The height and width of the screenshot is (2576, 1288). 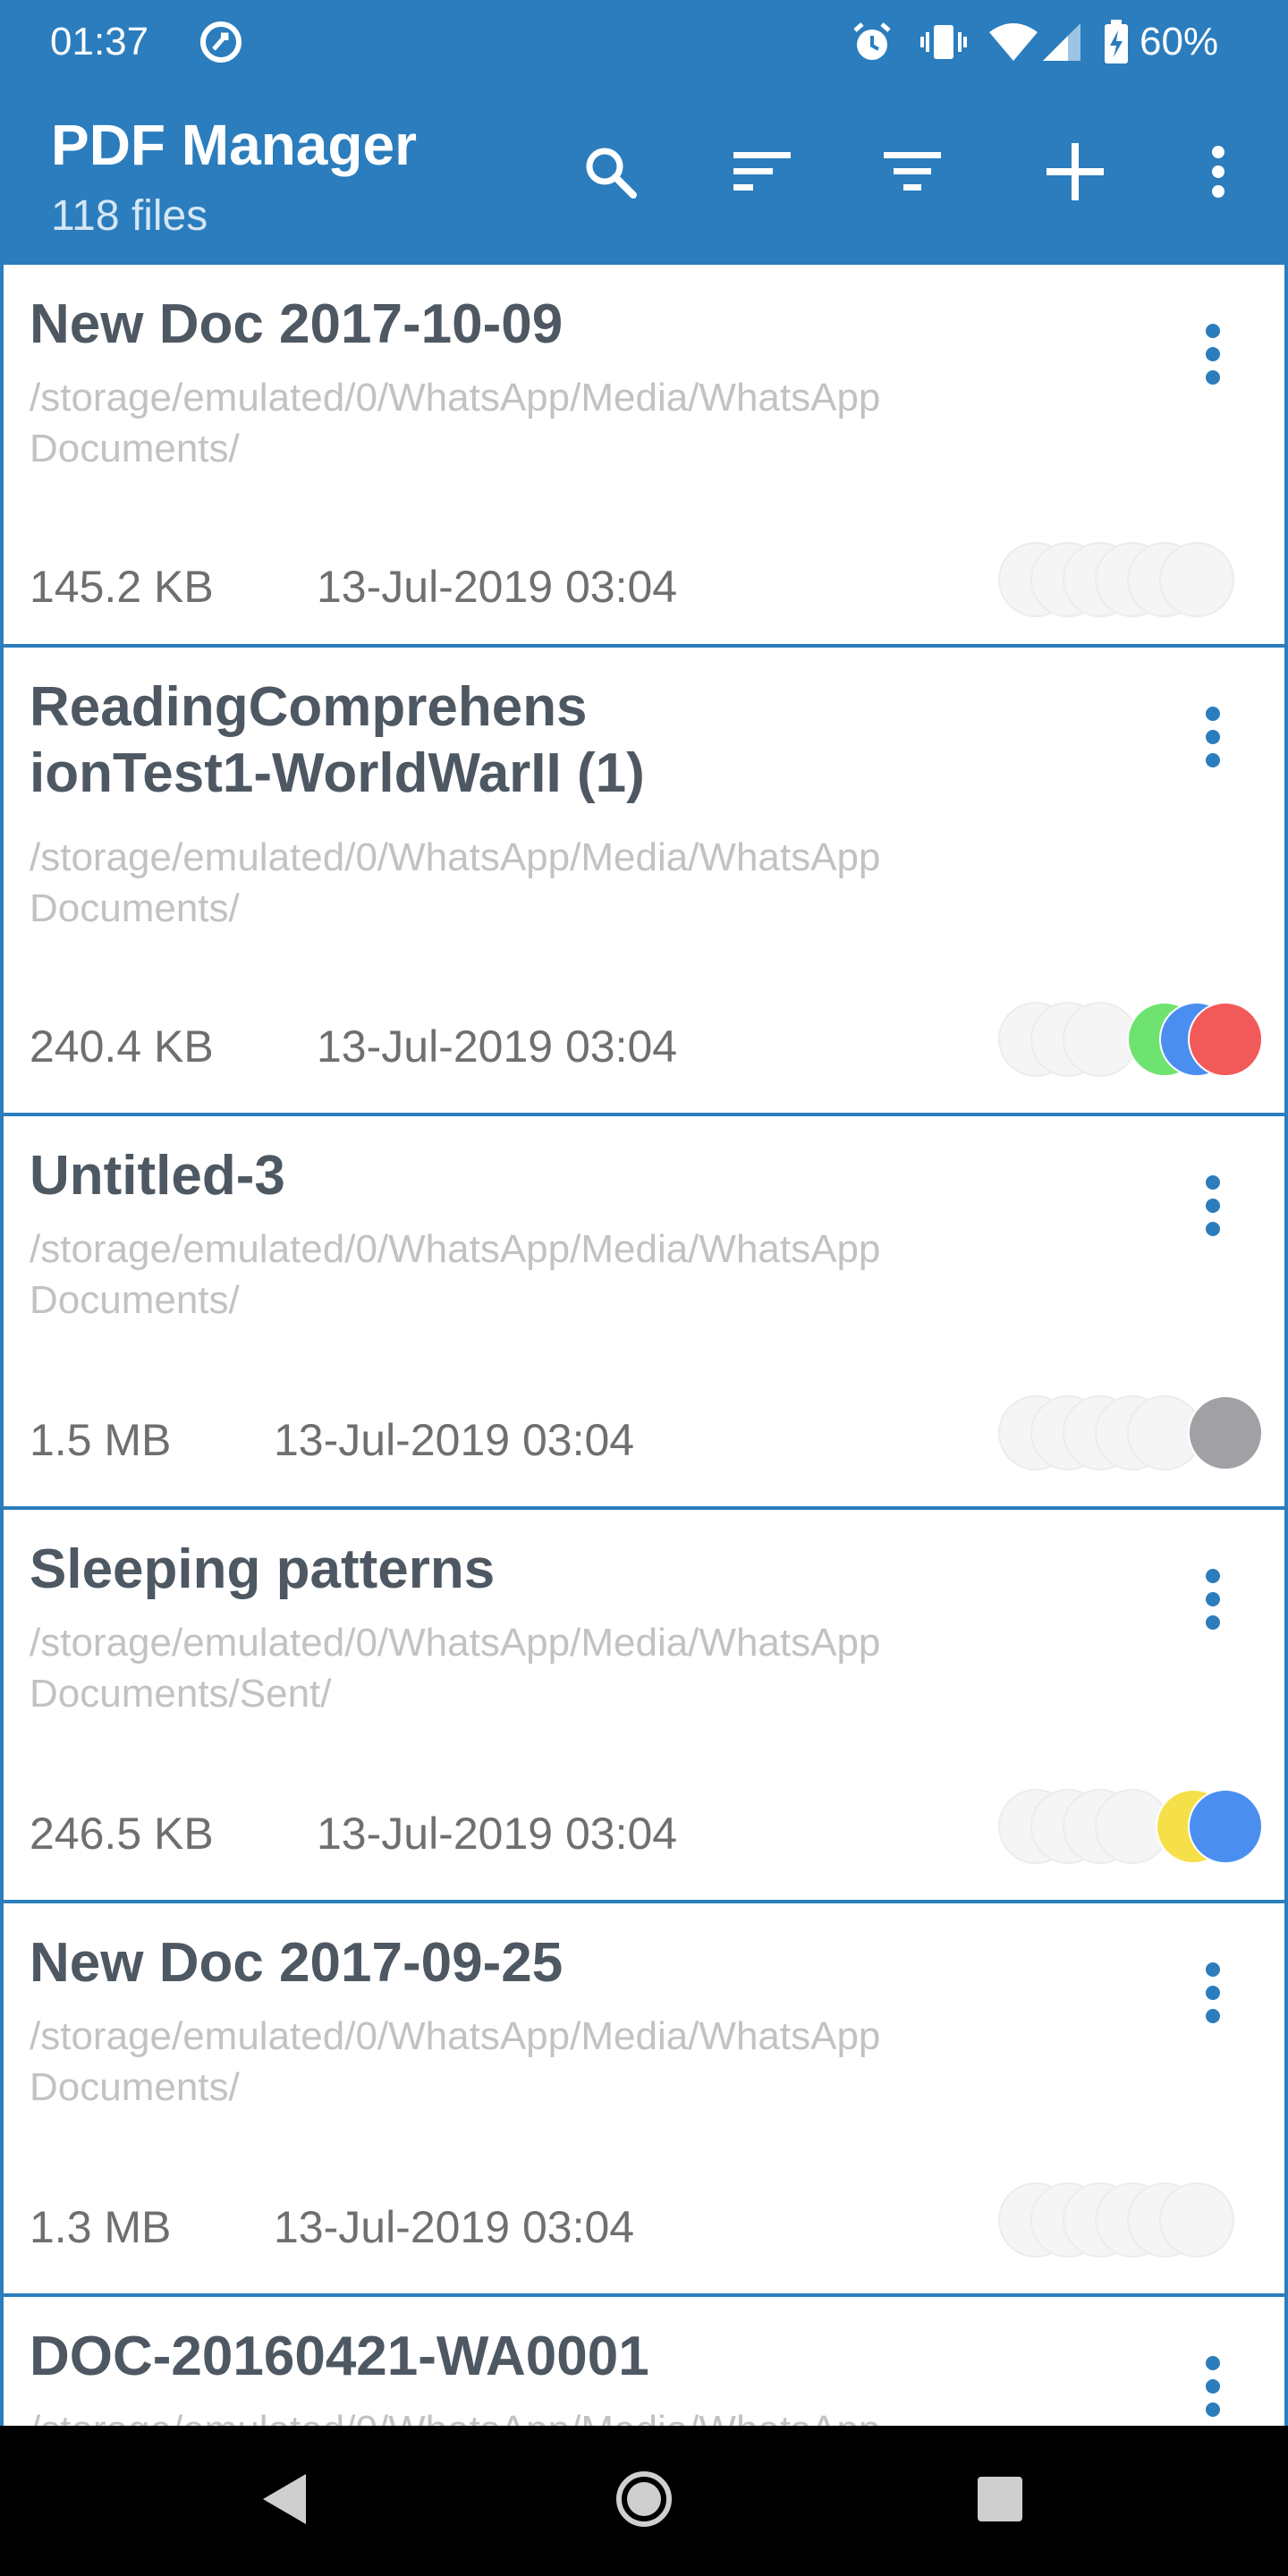 I want to click on at-sign-icon, so click(x=221, y=44).